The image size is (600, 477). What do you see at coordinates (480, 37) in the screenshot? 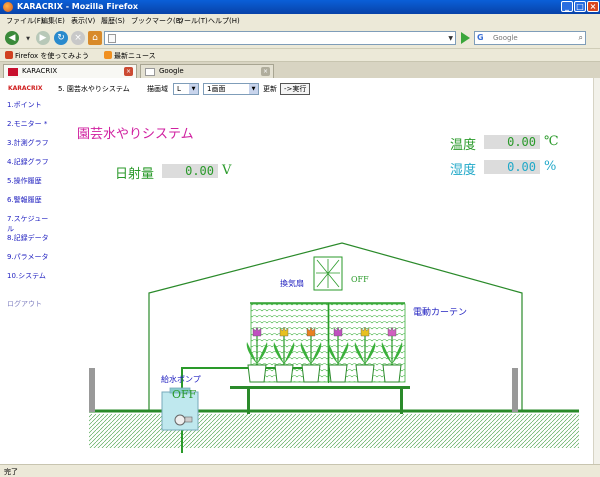
I see `google-icon: G` at bounding box center [480, 37].